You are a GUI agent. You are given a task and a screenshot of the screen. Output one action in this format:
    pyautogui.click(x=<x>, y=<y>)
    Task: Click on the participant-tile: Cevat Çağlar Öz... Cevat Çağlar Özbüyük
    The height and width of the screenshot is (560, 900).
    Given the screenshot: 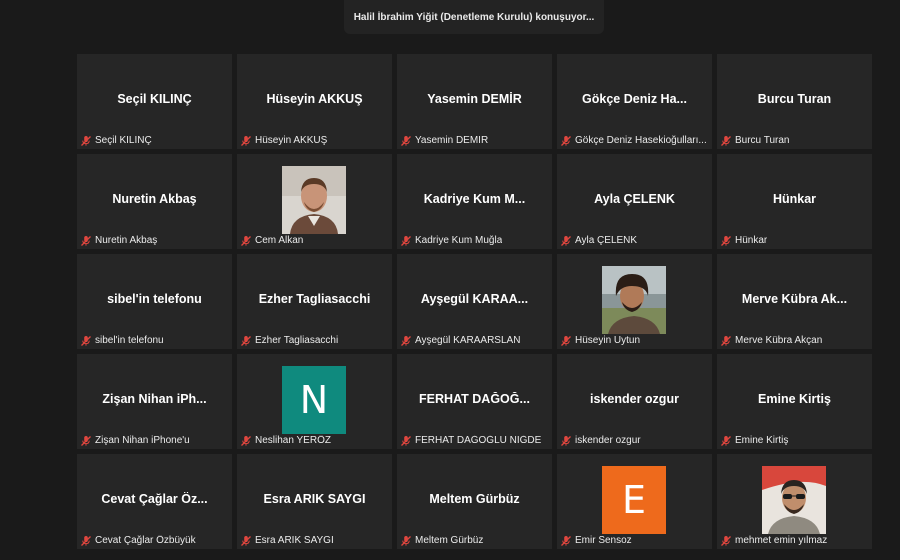 What is the action you would take?
    pyautogui.click(x=154, y=501)
    